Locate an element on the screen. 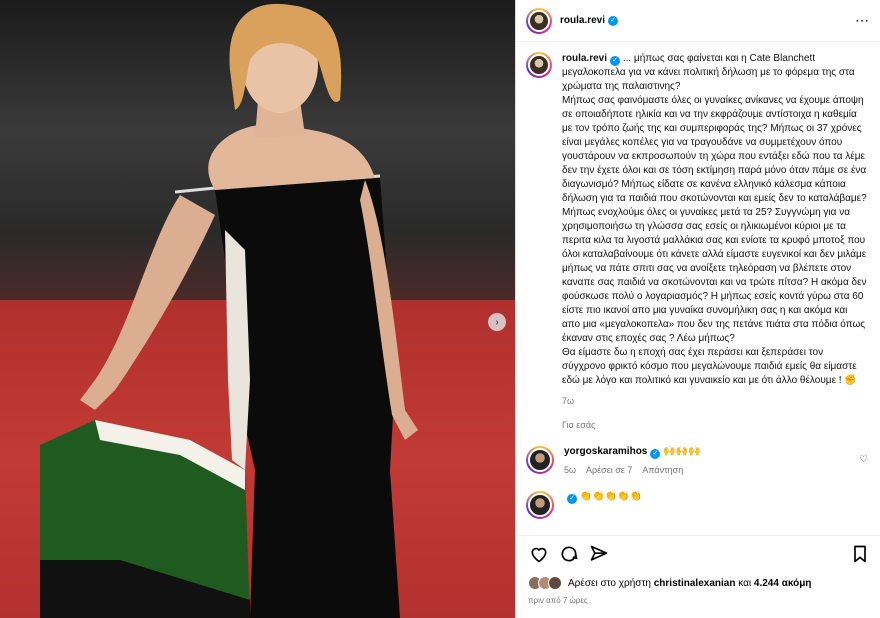 The image size is (880, 618). reply-button: Απάντηση is located at coordinates (662, 470).